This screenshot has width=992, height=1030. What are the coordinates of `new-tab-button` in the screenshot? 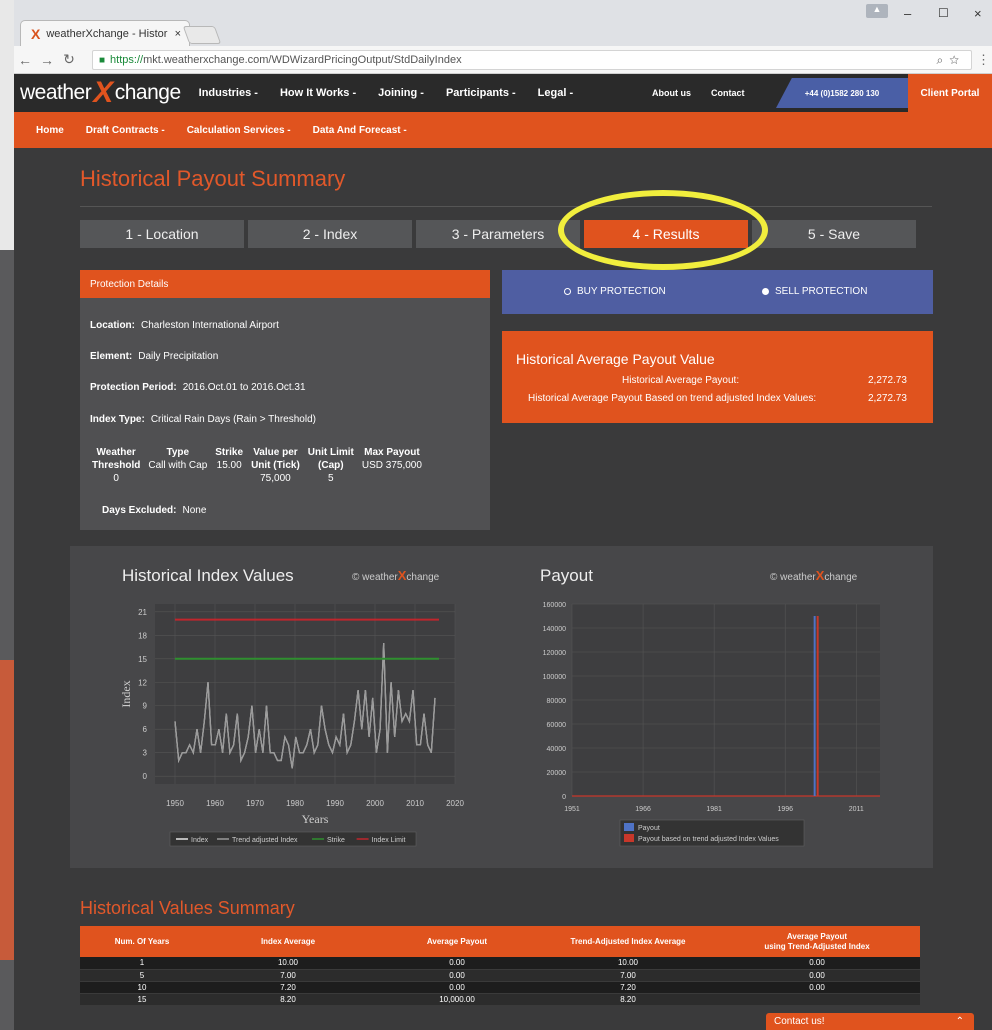 It's located at (202, 35).